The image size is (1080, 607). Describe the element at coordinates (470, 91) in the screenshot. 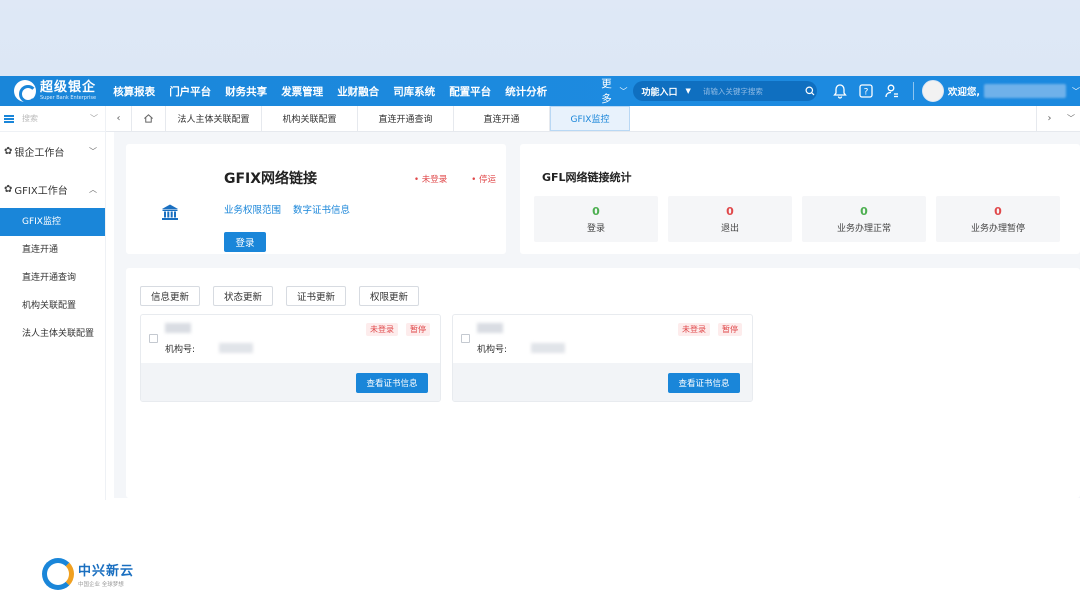

I see `nav-item-config: 配置平台` at that location.